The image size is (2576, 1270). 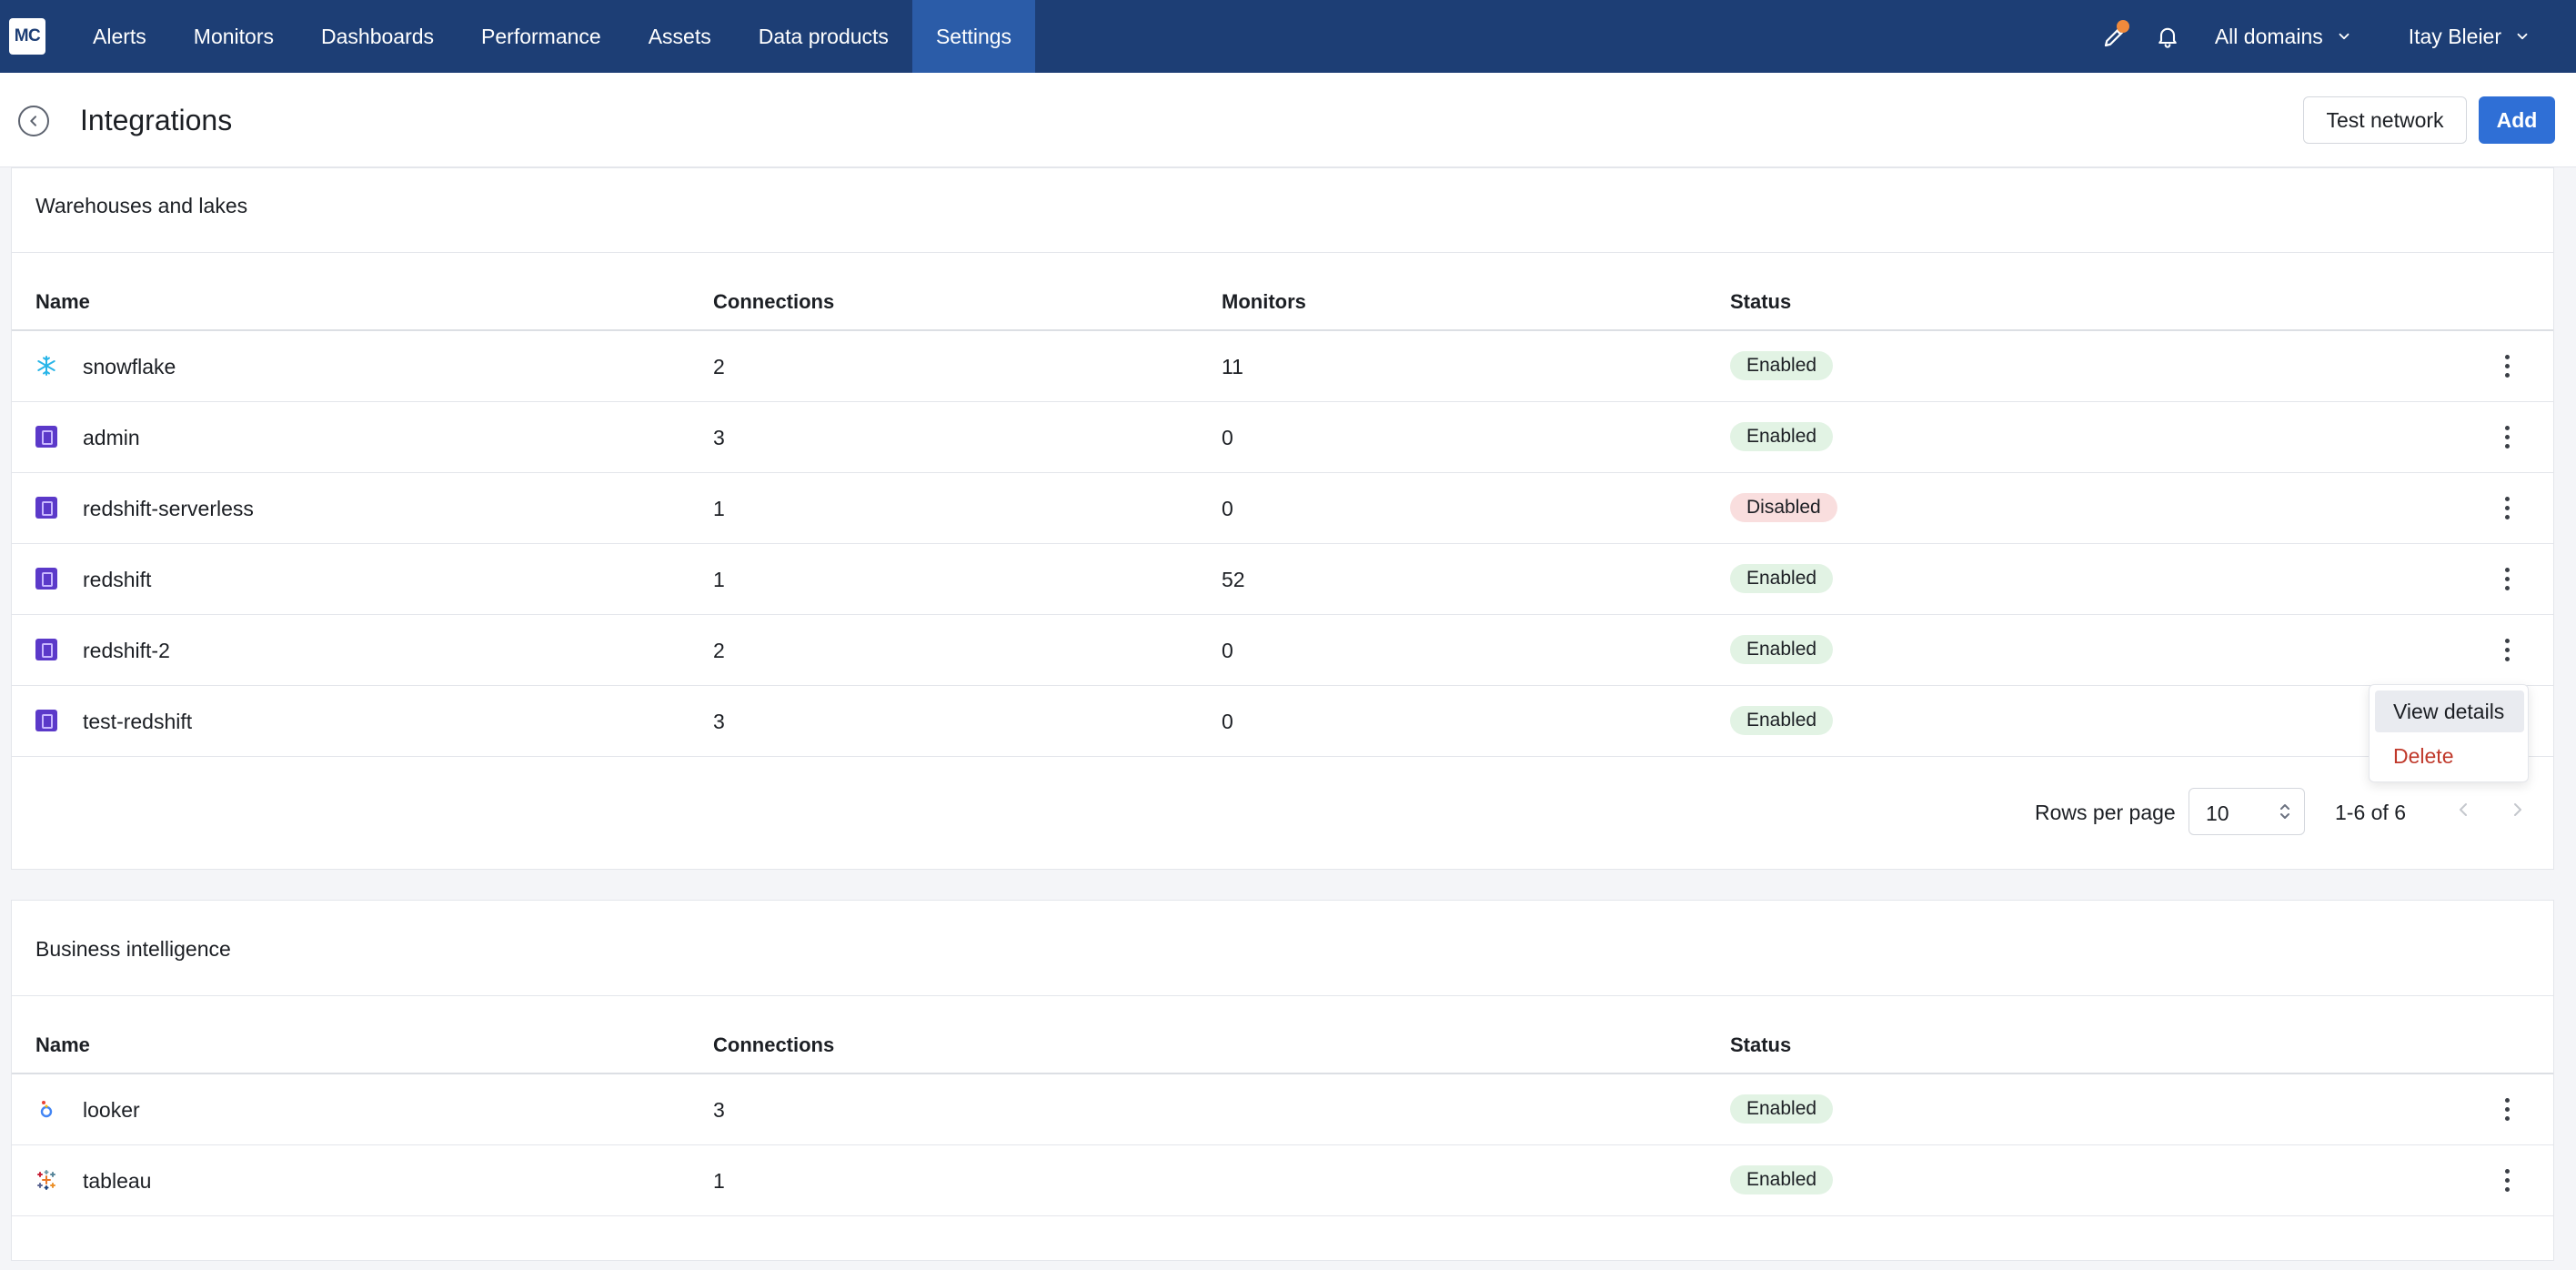 I want to click on nav-item-assets: Assets, so click(x=680, y=36).